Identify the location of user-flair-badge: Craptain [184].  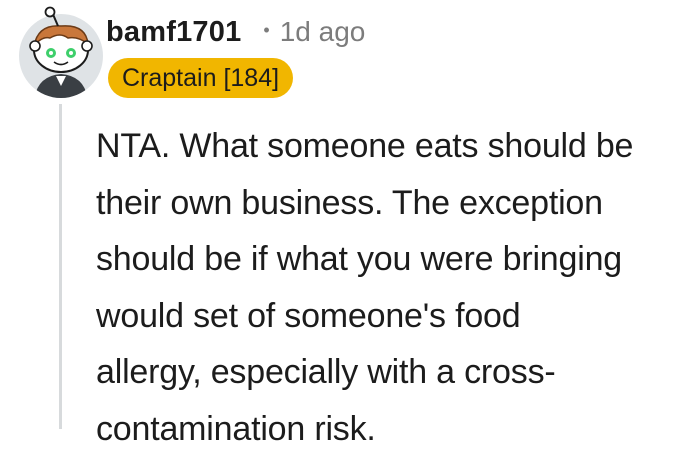
(200, 78).